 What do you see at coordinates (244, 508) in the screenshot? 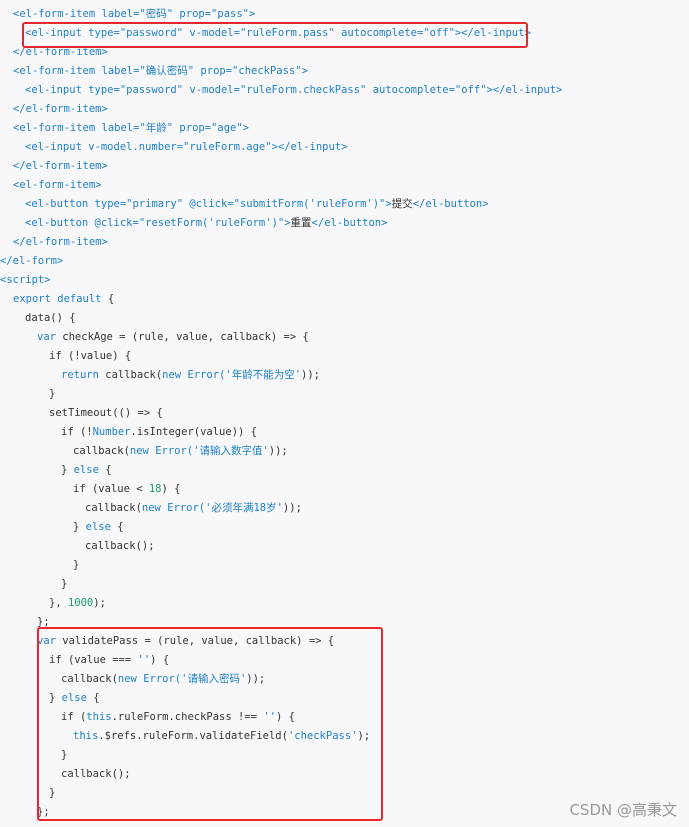
I see `code-token: '必须年满18岁'` at bounding box center [244, 508].